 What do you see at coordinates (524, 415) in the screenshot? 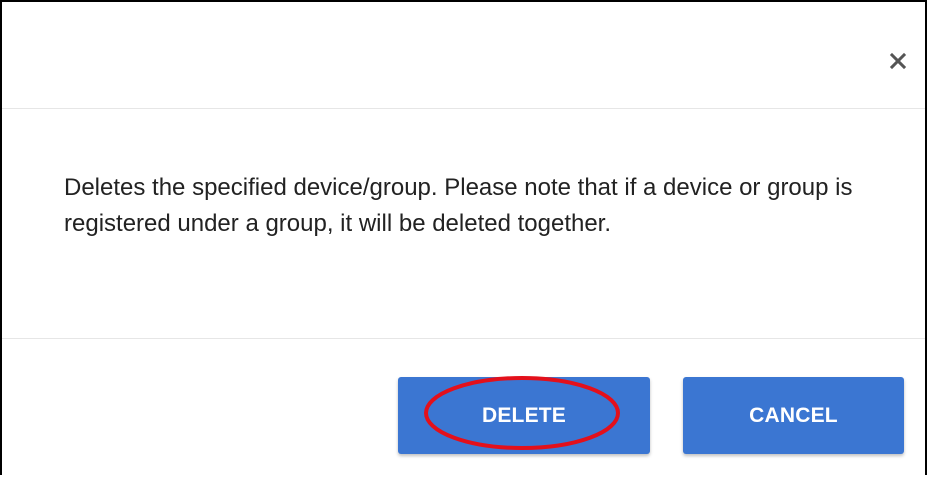
I see `delete-button: DELETE` at bounding box center [524, 415].